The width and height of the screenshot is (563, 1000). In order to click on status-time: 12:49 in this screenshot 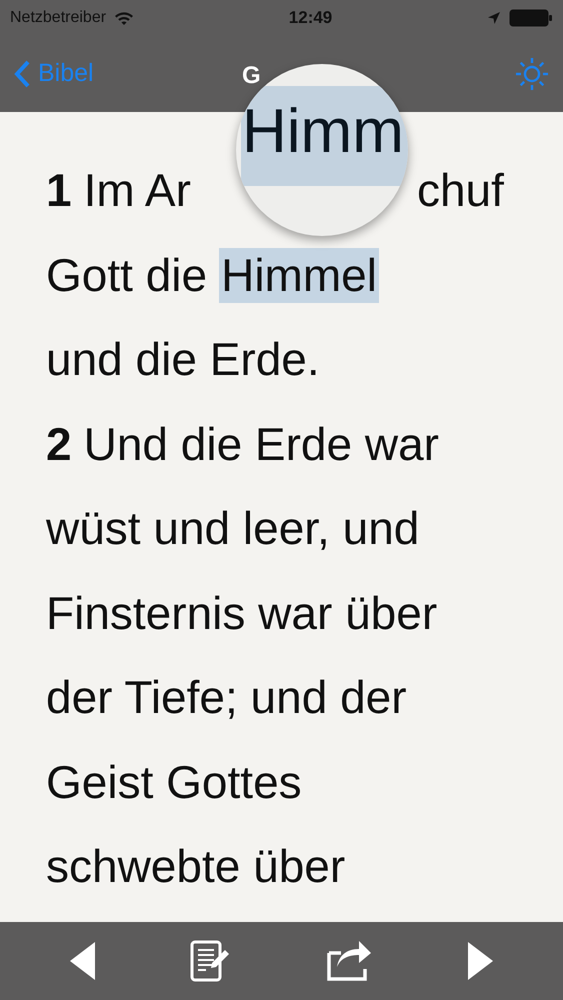, I will do `click(310, 18)`.